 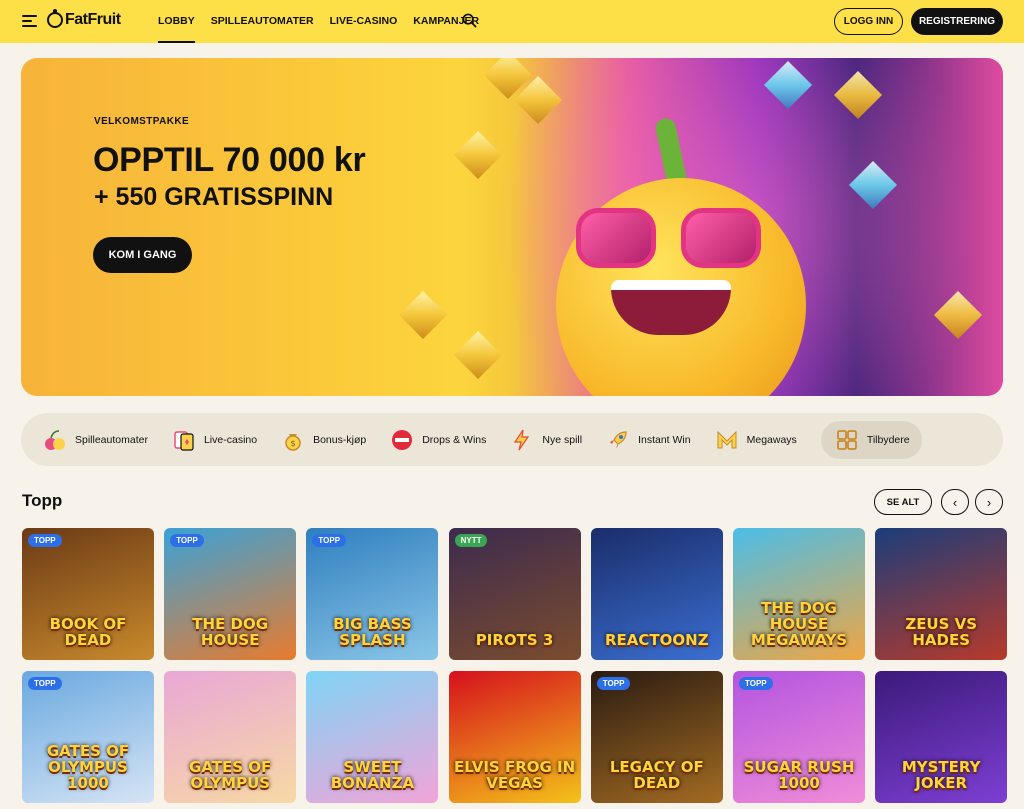 I want to click on game-tile: TOPP The Dog House, so click(x=230, y=594).